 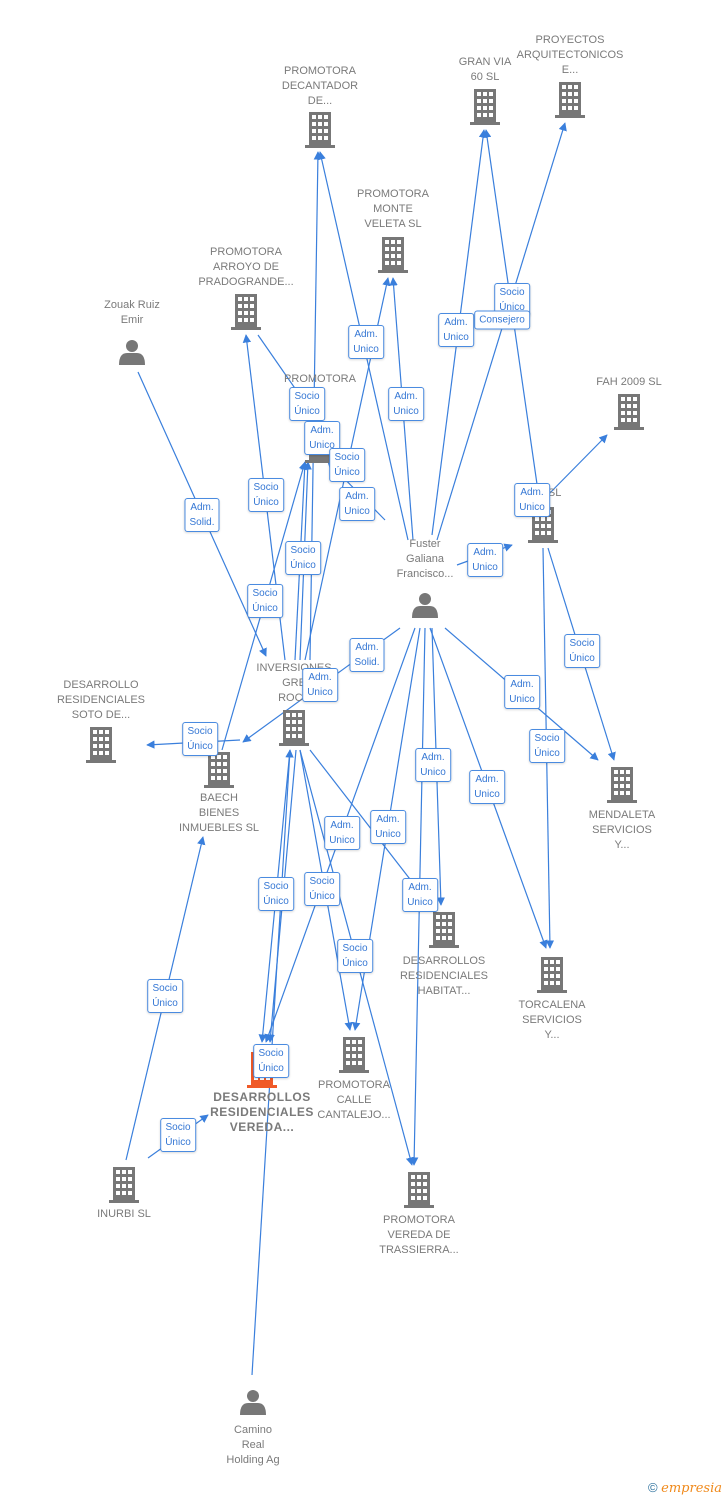 I want to click on node-label-fah: FAH 2009 SL, so click(x=628, y=382).